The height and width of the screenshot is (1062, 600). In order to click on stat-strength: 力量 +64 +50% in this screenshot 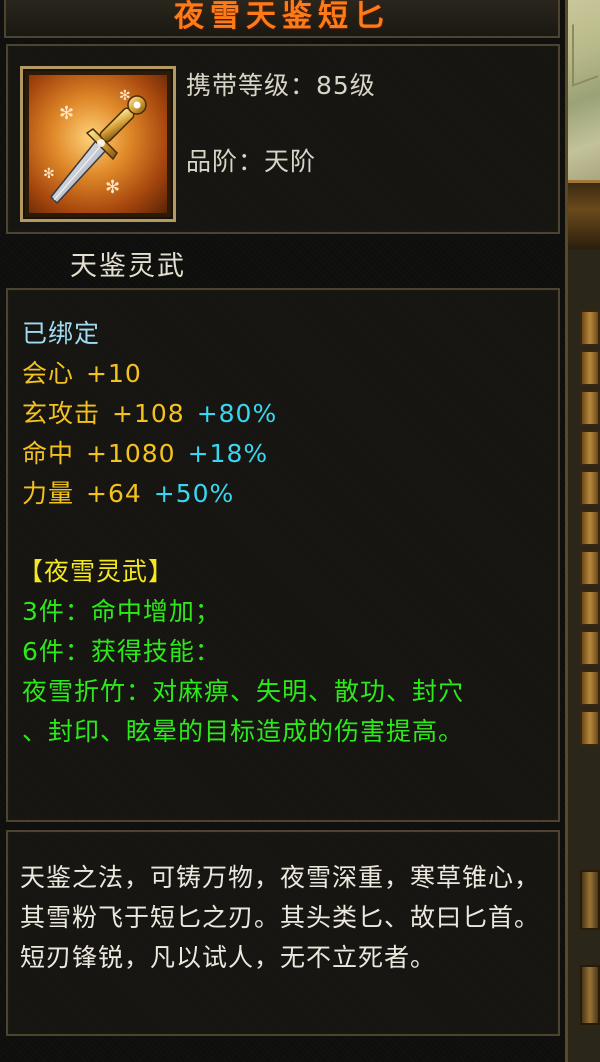, I will do `click(128, 492)`.